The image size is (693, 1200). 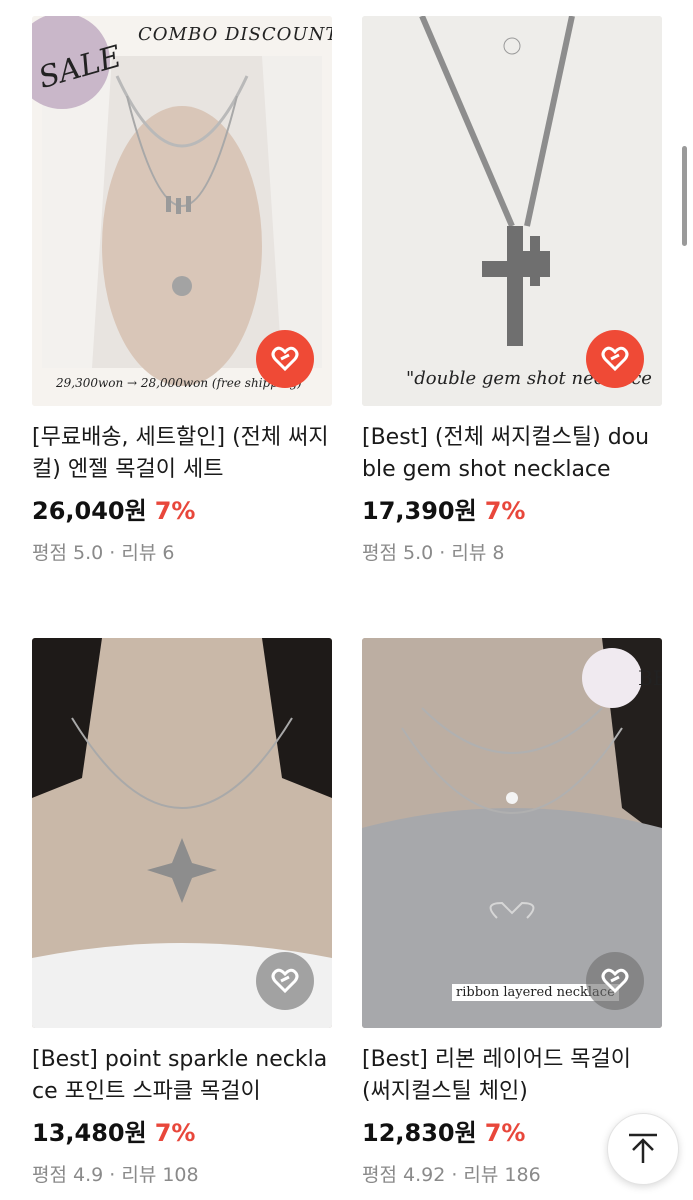 I want to click on product-price: 26,040원, so click(x=89, y=511).